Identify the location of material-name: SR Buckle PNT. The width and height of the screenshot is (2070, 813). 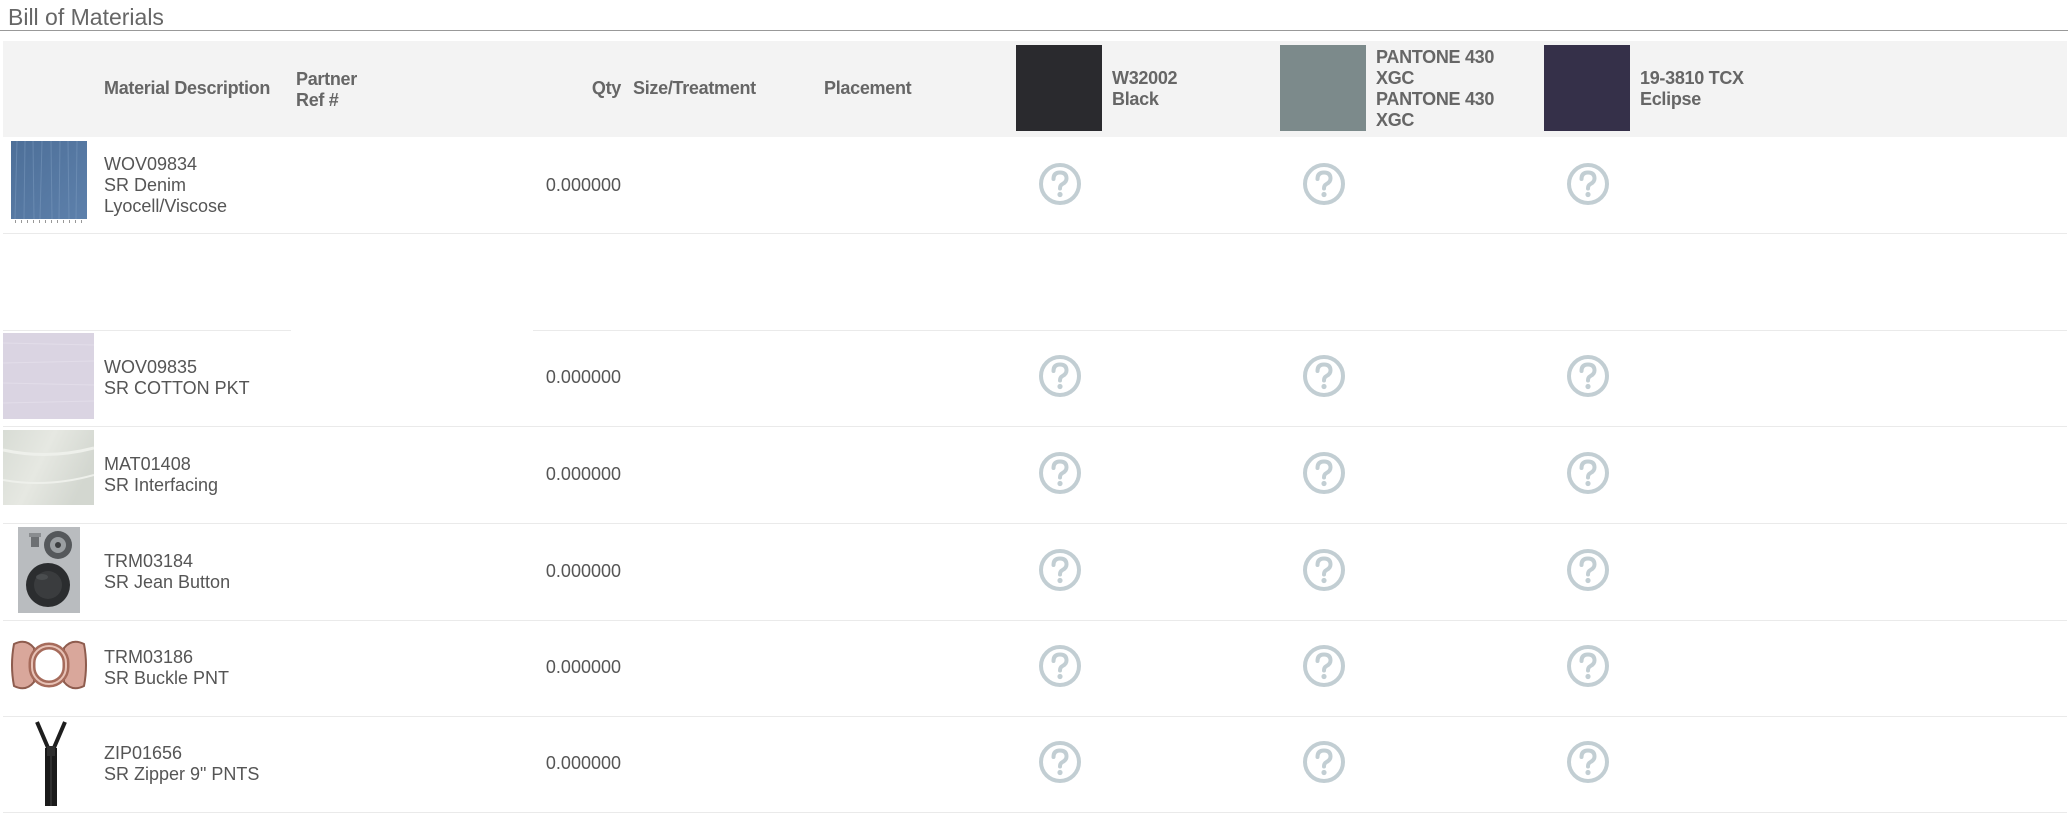
(167, 678).